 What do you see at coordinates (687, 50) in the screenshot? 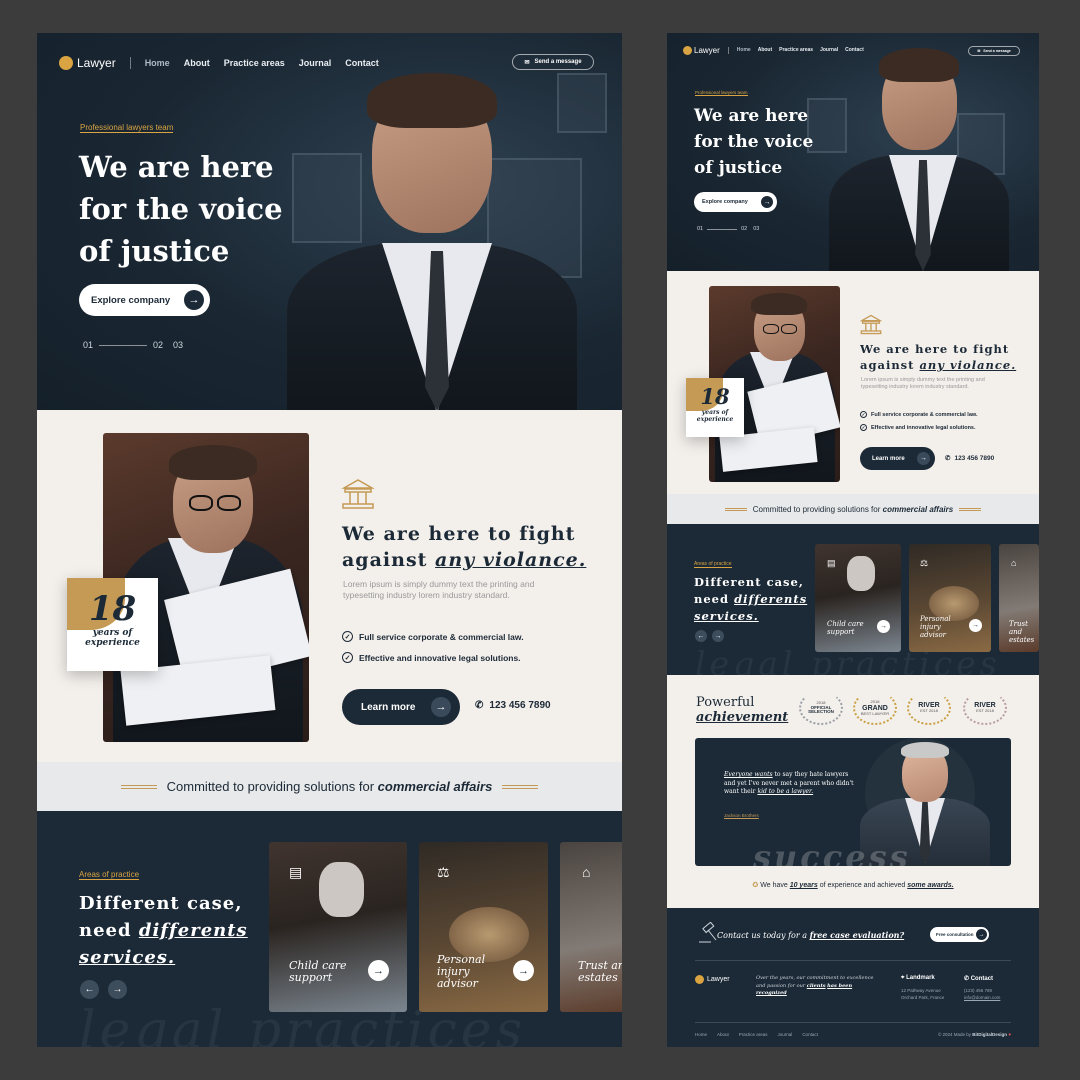
I see `pillar-icon` at bounding box center [687, 50].